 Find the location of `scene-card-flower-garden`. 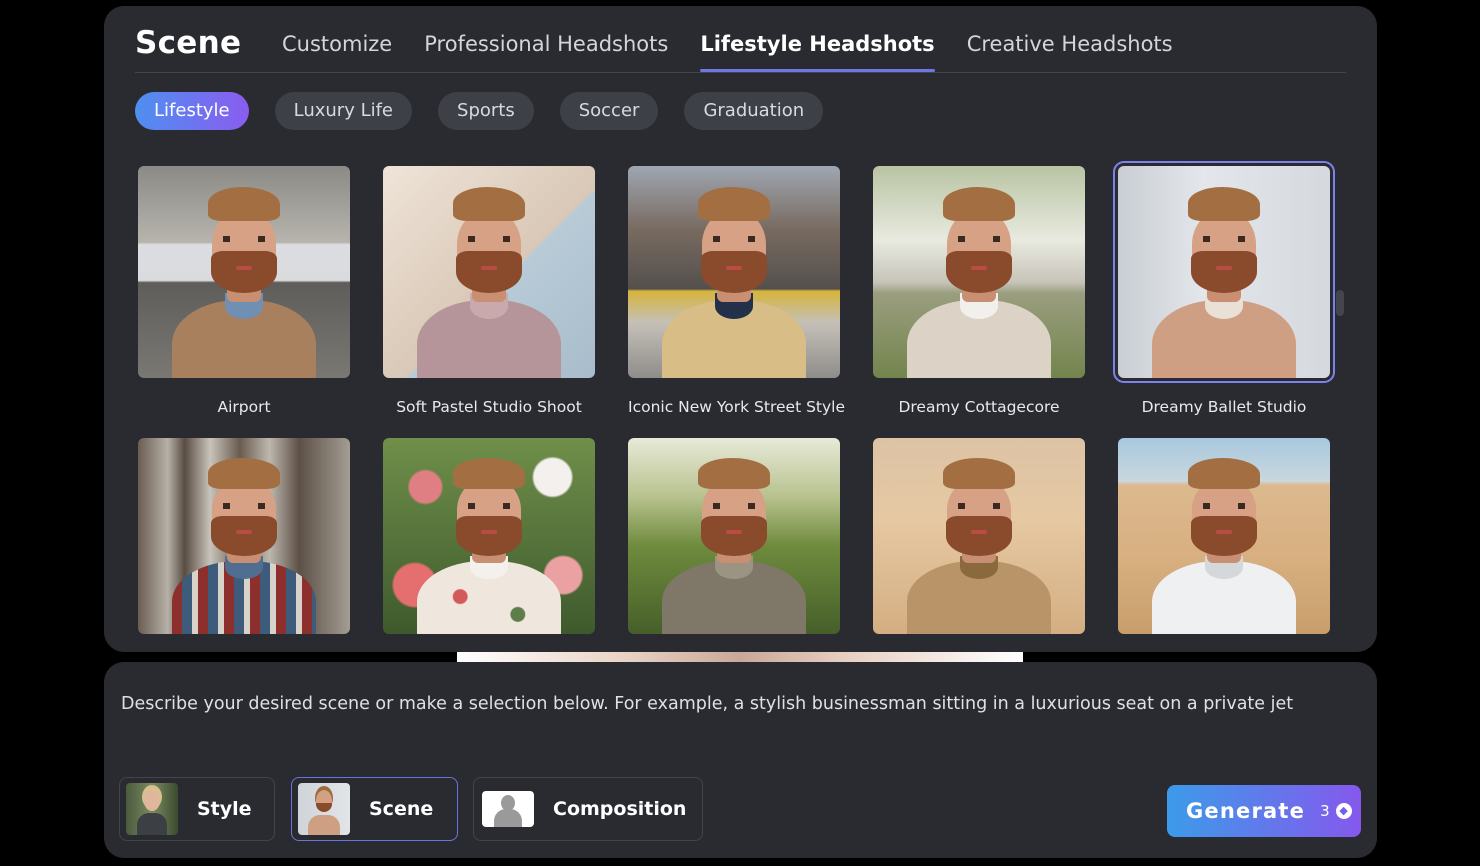

scene-card-flower-garden is located at coordinates (489, 536).